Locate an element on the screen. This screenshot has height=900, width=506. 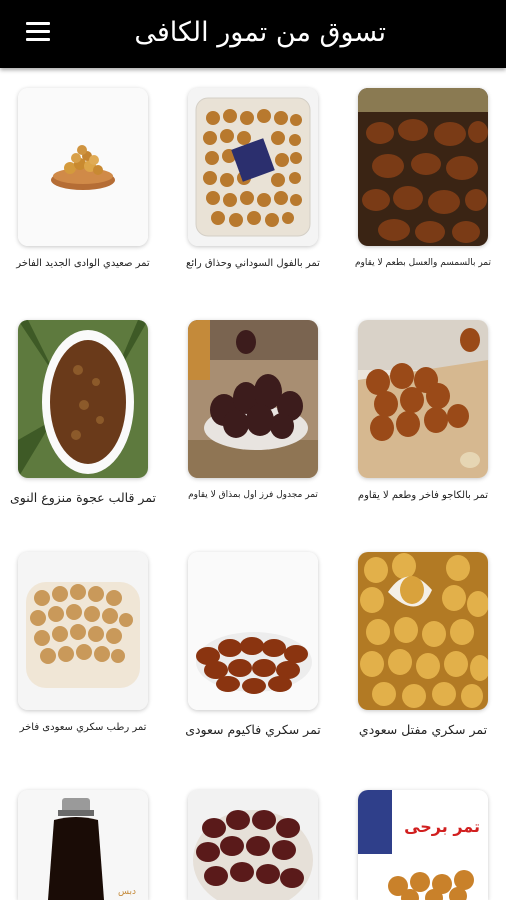
product-image-12: تمر برحى is located at coordinates (423, 845).